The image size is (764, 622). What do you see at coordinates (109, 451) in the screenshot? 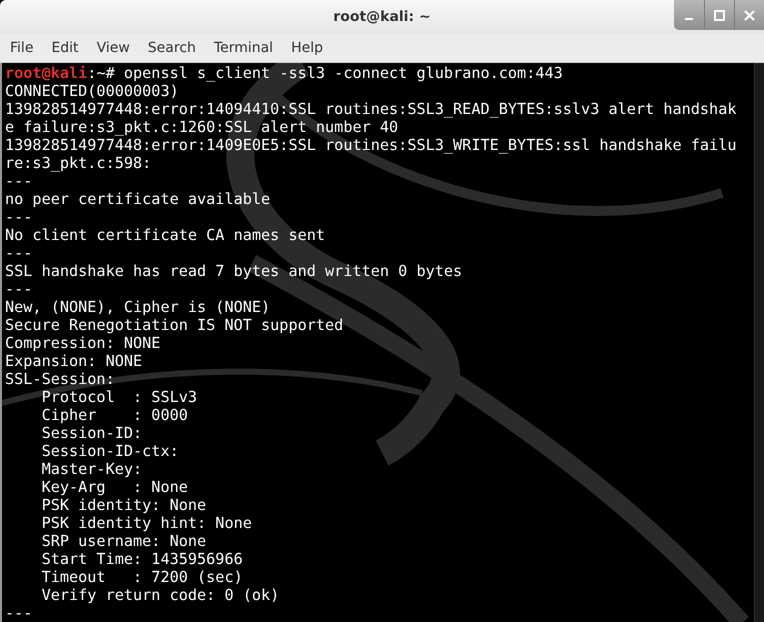
I see `terminal-output-line: Session-ID-ctx:` at bounding box center [109, 451].